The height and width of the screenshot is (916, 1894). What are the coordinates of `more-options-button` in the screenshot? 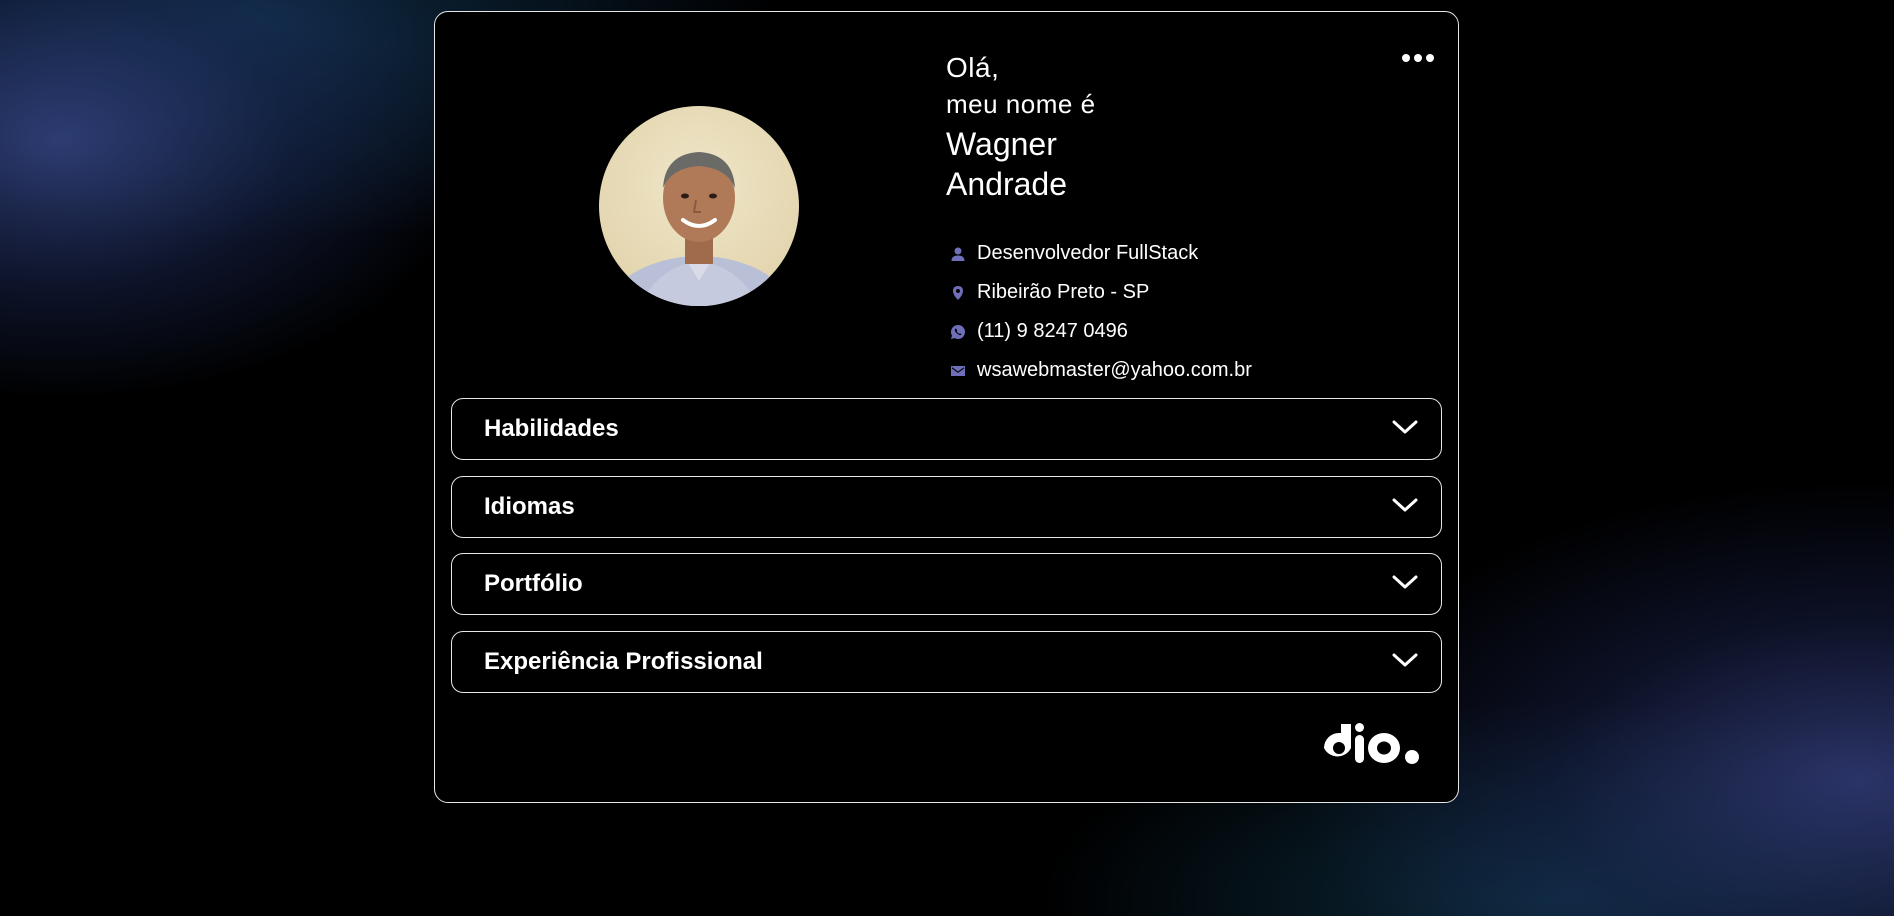 It's located at (1418, 58).